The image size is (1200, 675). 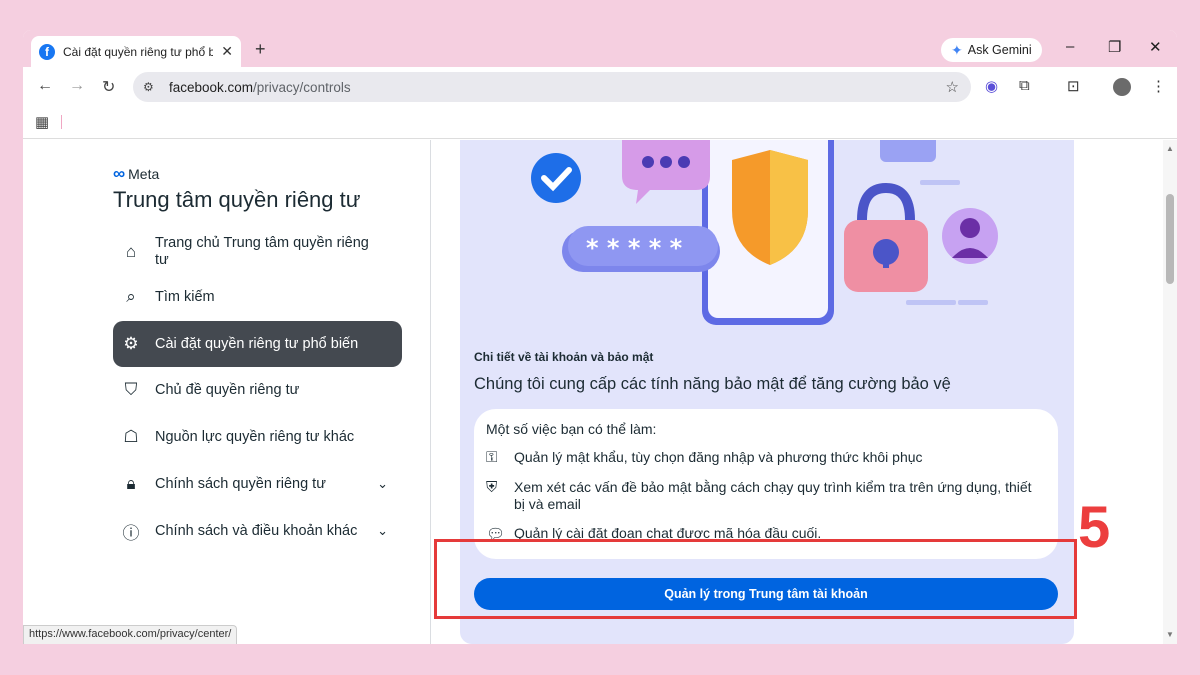 What do you see at coordinates (131, 343) in the screenshot?
I see `gear-icon: ⚙` at bounding box center [131, 343].